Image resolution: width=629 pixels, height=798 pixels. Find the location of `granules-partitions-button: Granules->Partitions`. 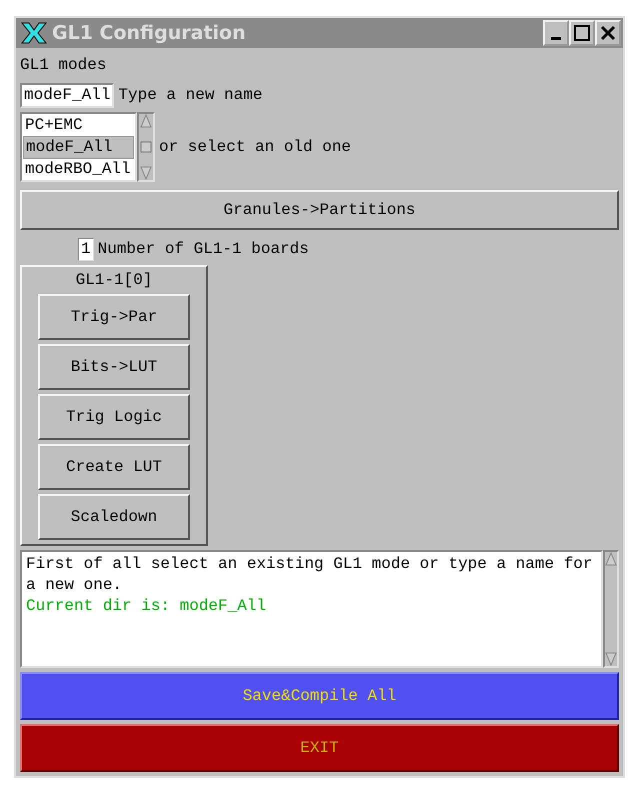

granules-partitions-button: Granules->Partitions is located at coordinates (319, 210).